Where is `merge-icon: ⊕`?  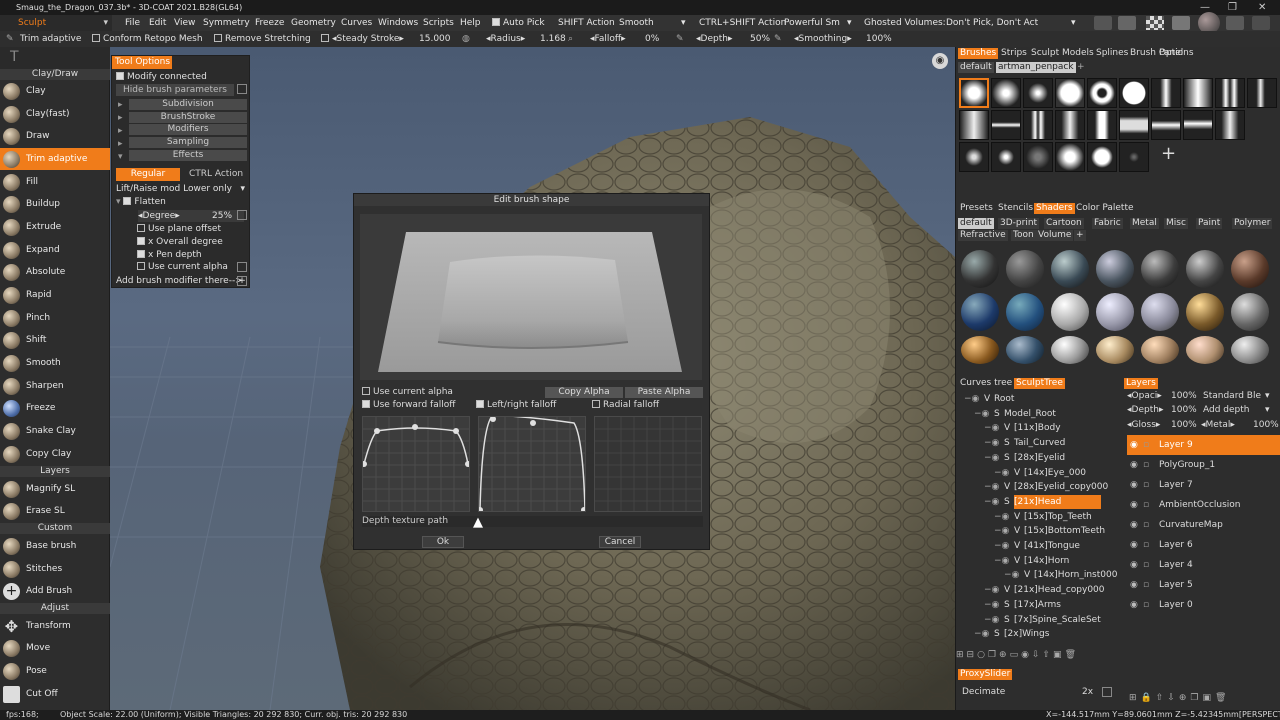
merge-icon: ⊕ is located at coordinates (1185, 698).